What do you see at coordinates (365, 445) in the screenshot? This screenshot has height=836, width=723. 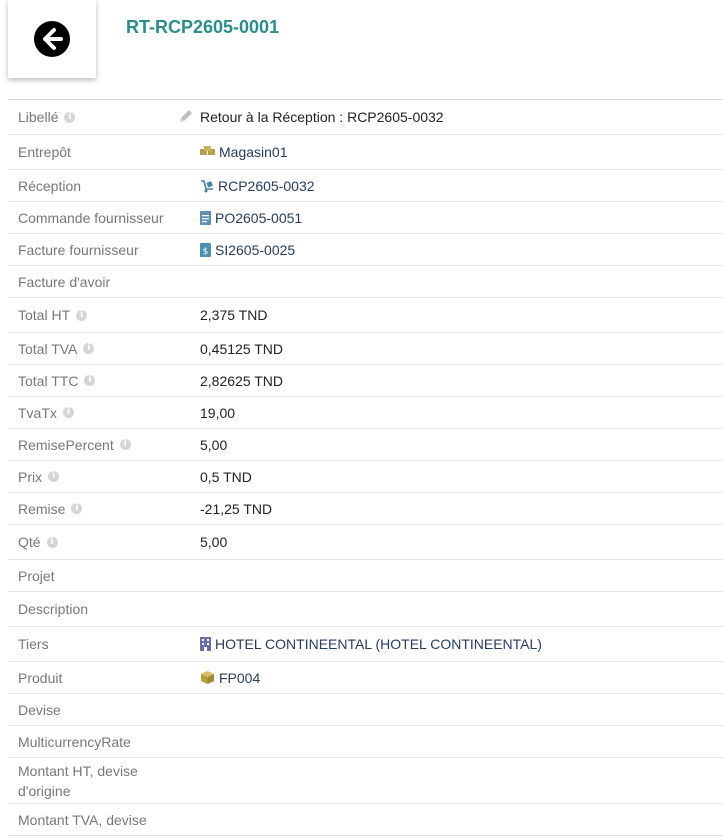 I see `field-row-remise-percent: RemisePercent i 5,00` at bounding box center [365, 445].